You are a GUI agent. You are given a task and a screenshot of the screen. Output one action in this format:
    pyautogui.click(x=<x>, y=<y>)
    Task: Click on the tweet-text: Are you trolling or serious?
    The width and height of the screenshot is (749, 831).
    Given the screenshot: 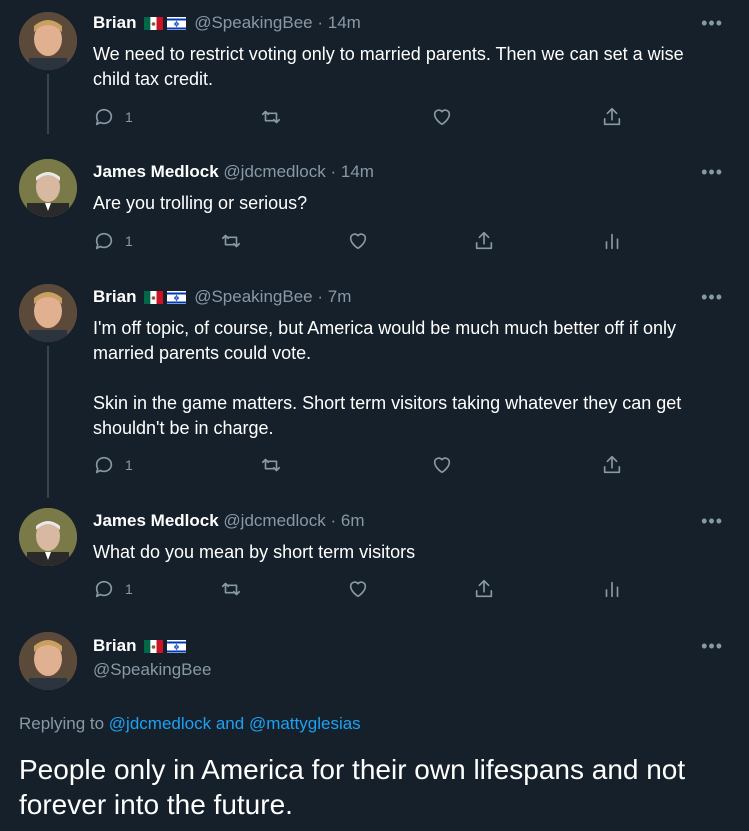 What is the action you would take?
    pyautogui.click(x=200, y=203)
    